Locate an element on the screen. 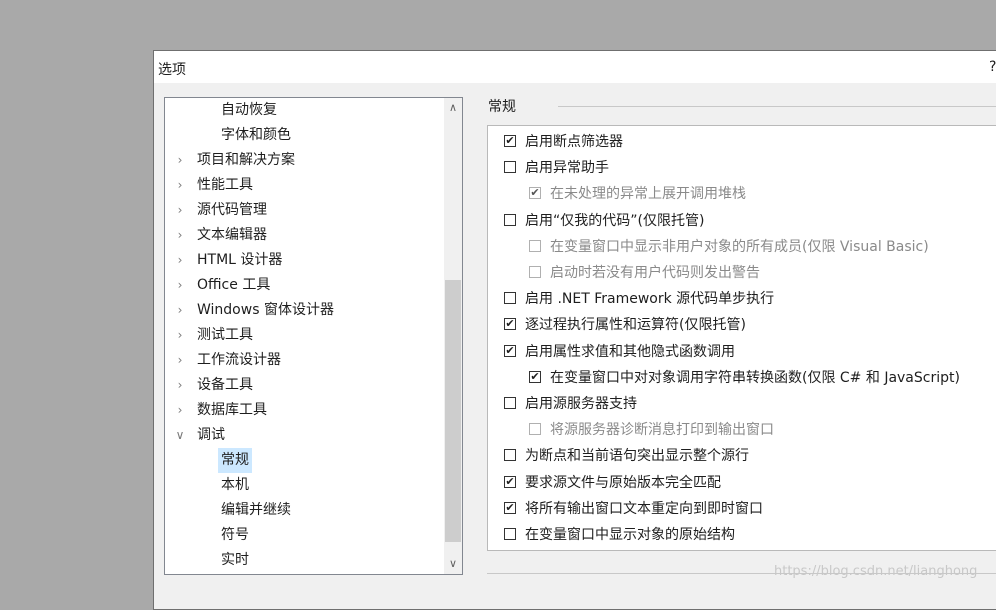 The width and height of the screenshot is (996, 610). tree-item-label: 自动恢复 is located at coordinates (249, 110).